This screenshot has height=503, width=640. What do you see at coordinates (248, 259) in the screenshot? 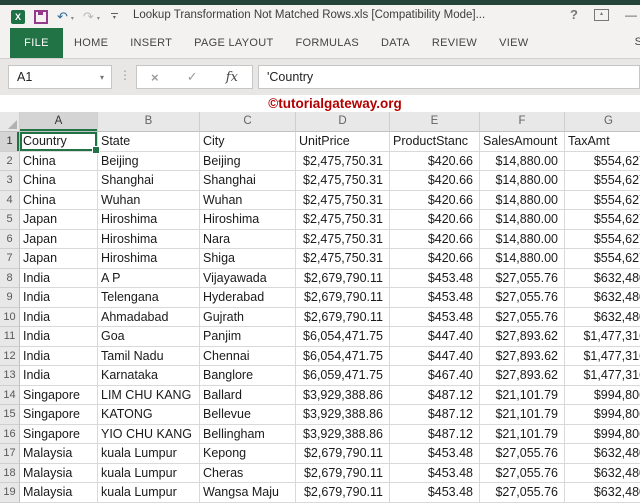
I see `cell-C7: Shiga` at bounding box center [248, 259].